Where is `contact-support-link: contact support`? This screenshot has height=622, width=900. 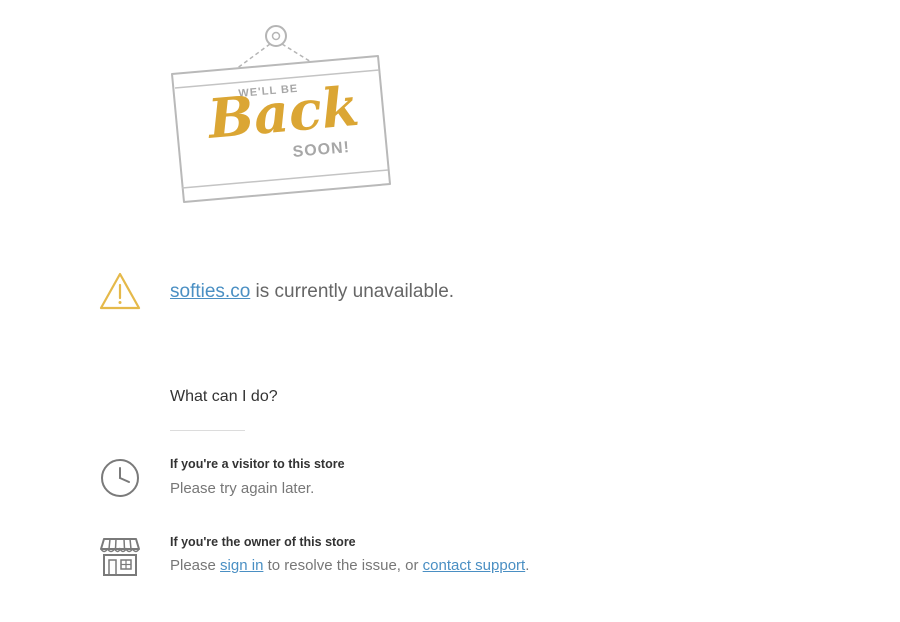
contact-support-link: contact support is located at coordinates (474, 565).